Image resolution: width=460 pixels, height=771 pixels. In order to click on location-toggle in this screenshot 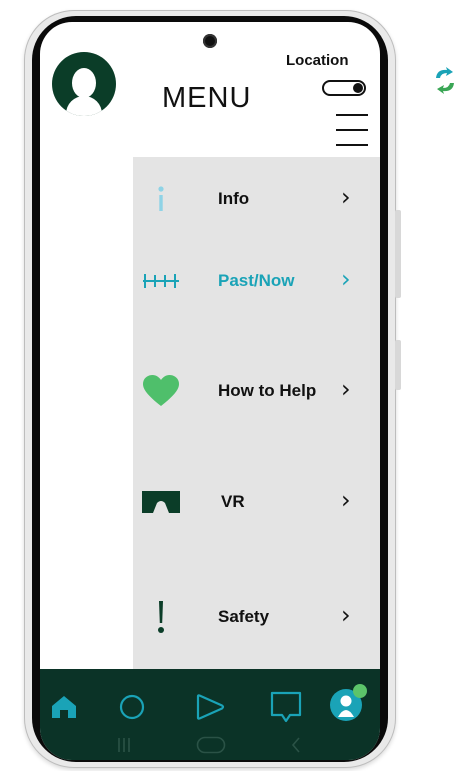, I will do `click(344, 88)`.